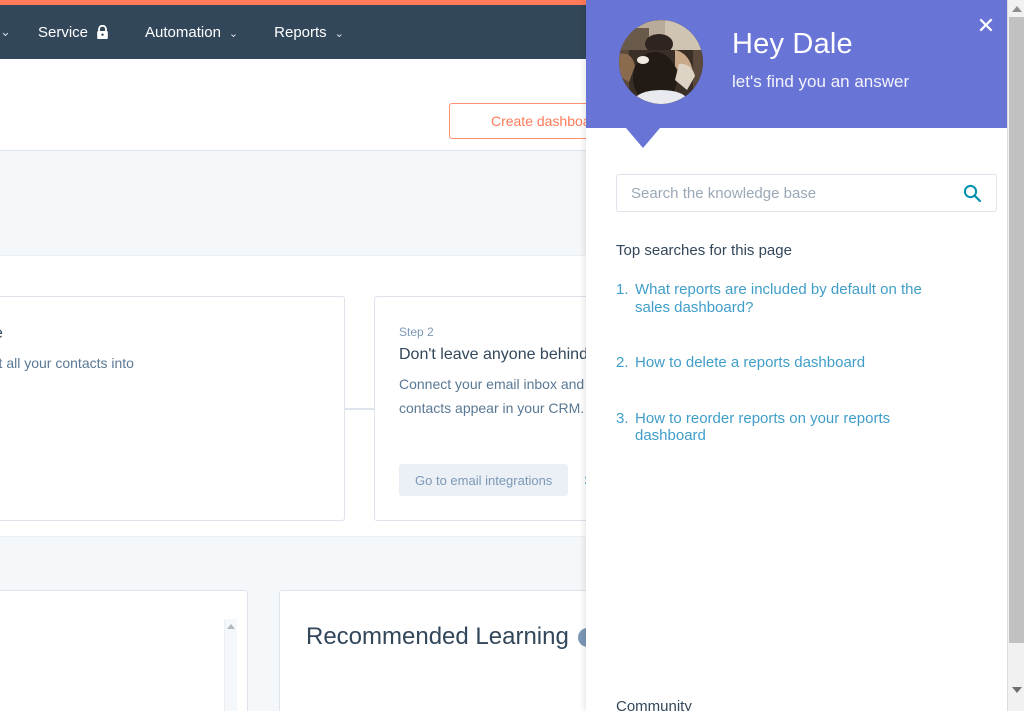  Describe the element at coordinates (750, 363) in the screenshot. I see `knowledge-base-article-link: How to delete a reports dashboard` at that location.